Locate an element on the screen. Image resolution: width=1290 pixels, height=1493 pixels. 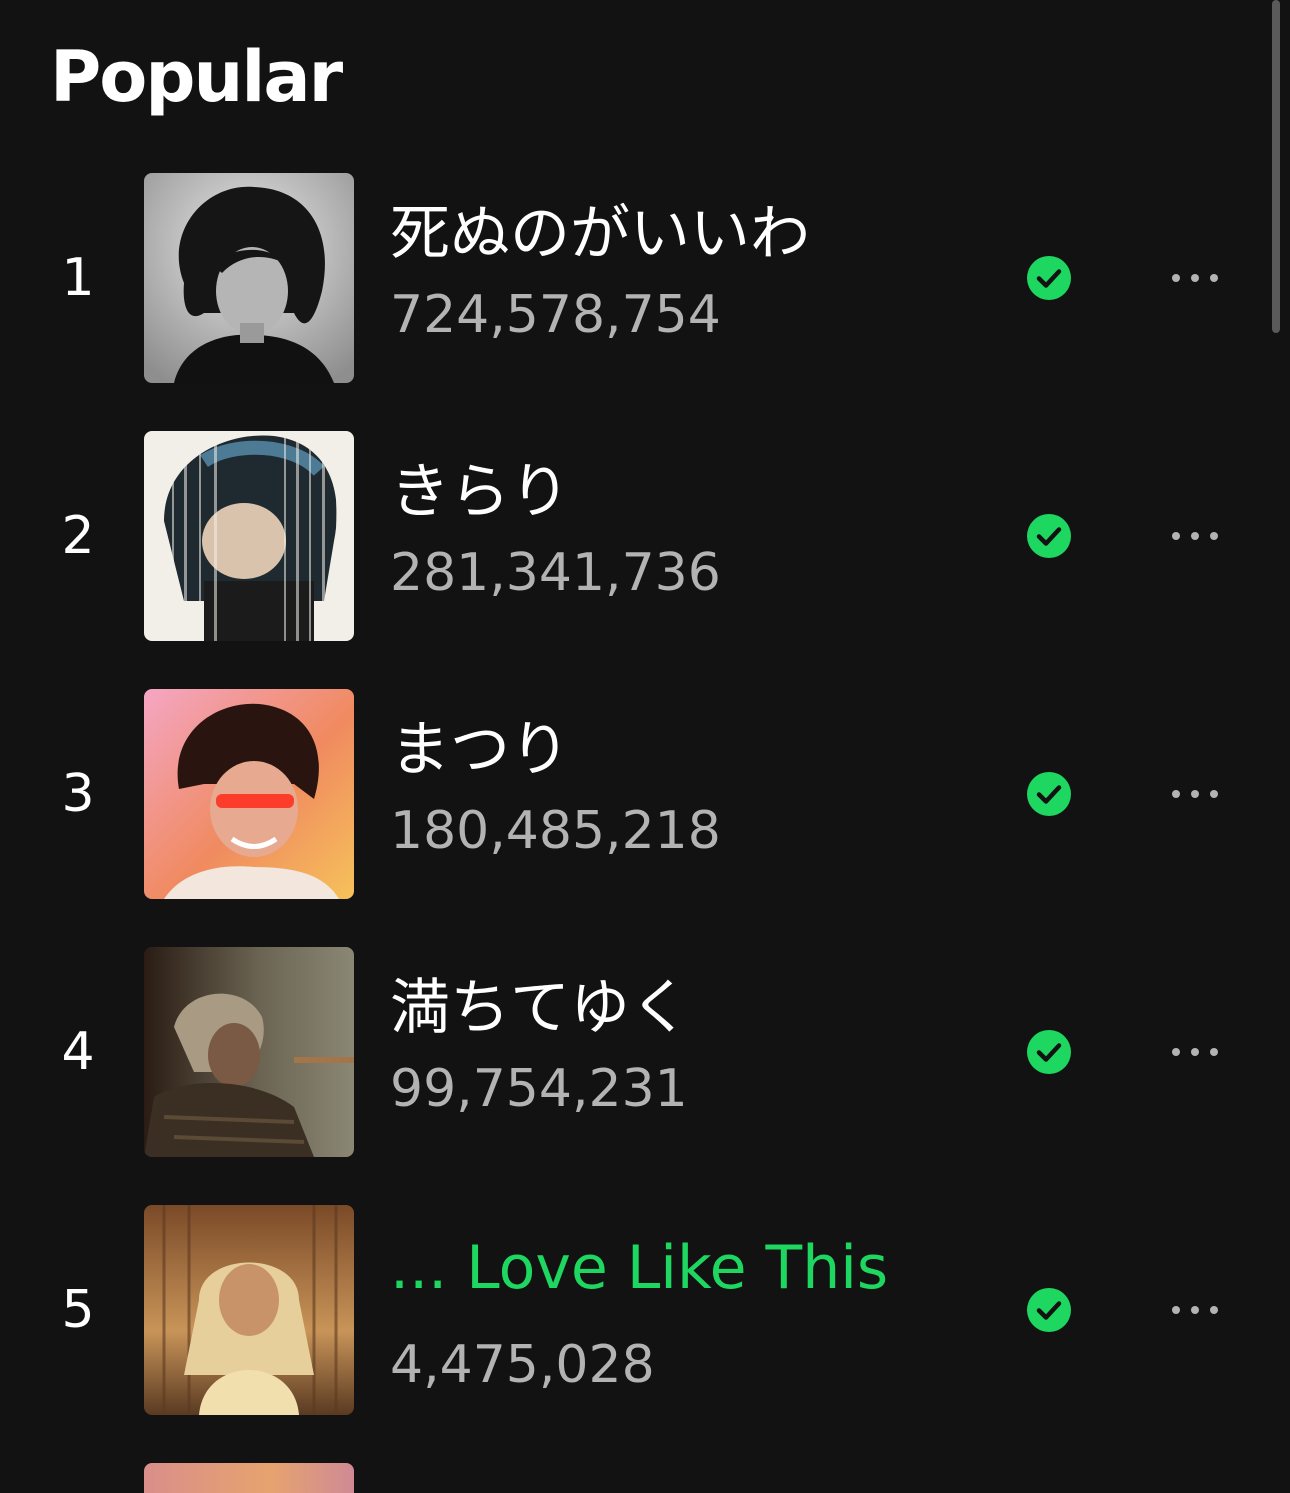
play-count: 281,341,736 is located at coordinates (555, 573).